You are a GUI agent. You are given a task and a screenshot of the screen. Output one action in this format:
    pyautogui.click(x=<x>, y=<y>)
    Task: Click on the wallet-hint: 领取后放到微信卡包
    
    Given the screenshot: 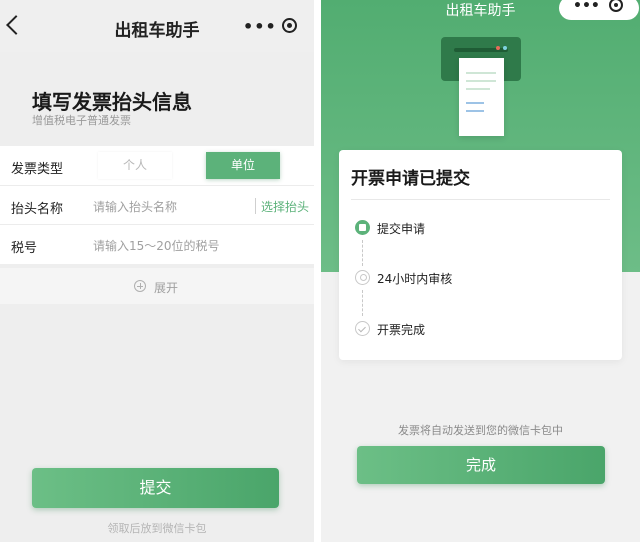 What is the action you would take?
    pyautogui.click(x=157, y=528)
    